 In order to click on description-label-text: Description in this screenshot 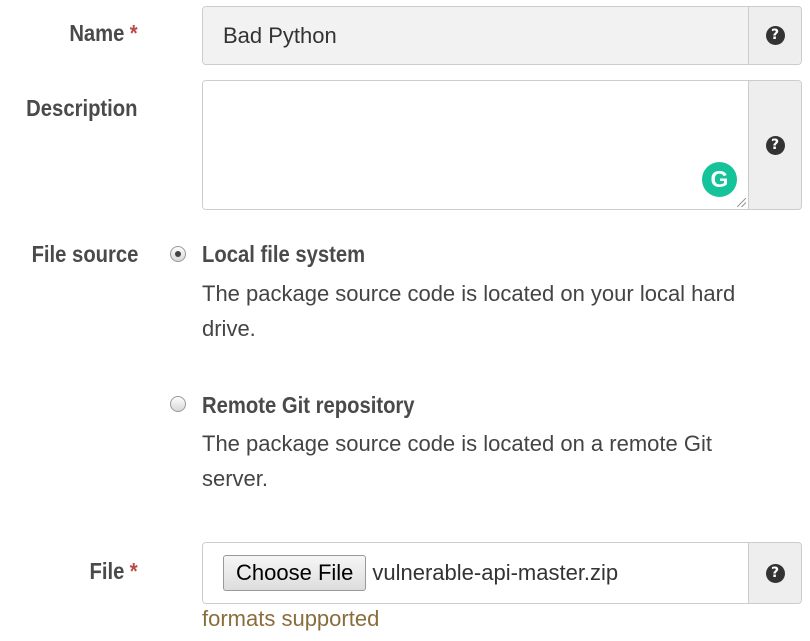, I will do `click(82, 108)`.